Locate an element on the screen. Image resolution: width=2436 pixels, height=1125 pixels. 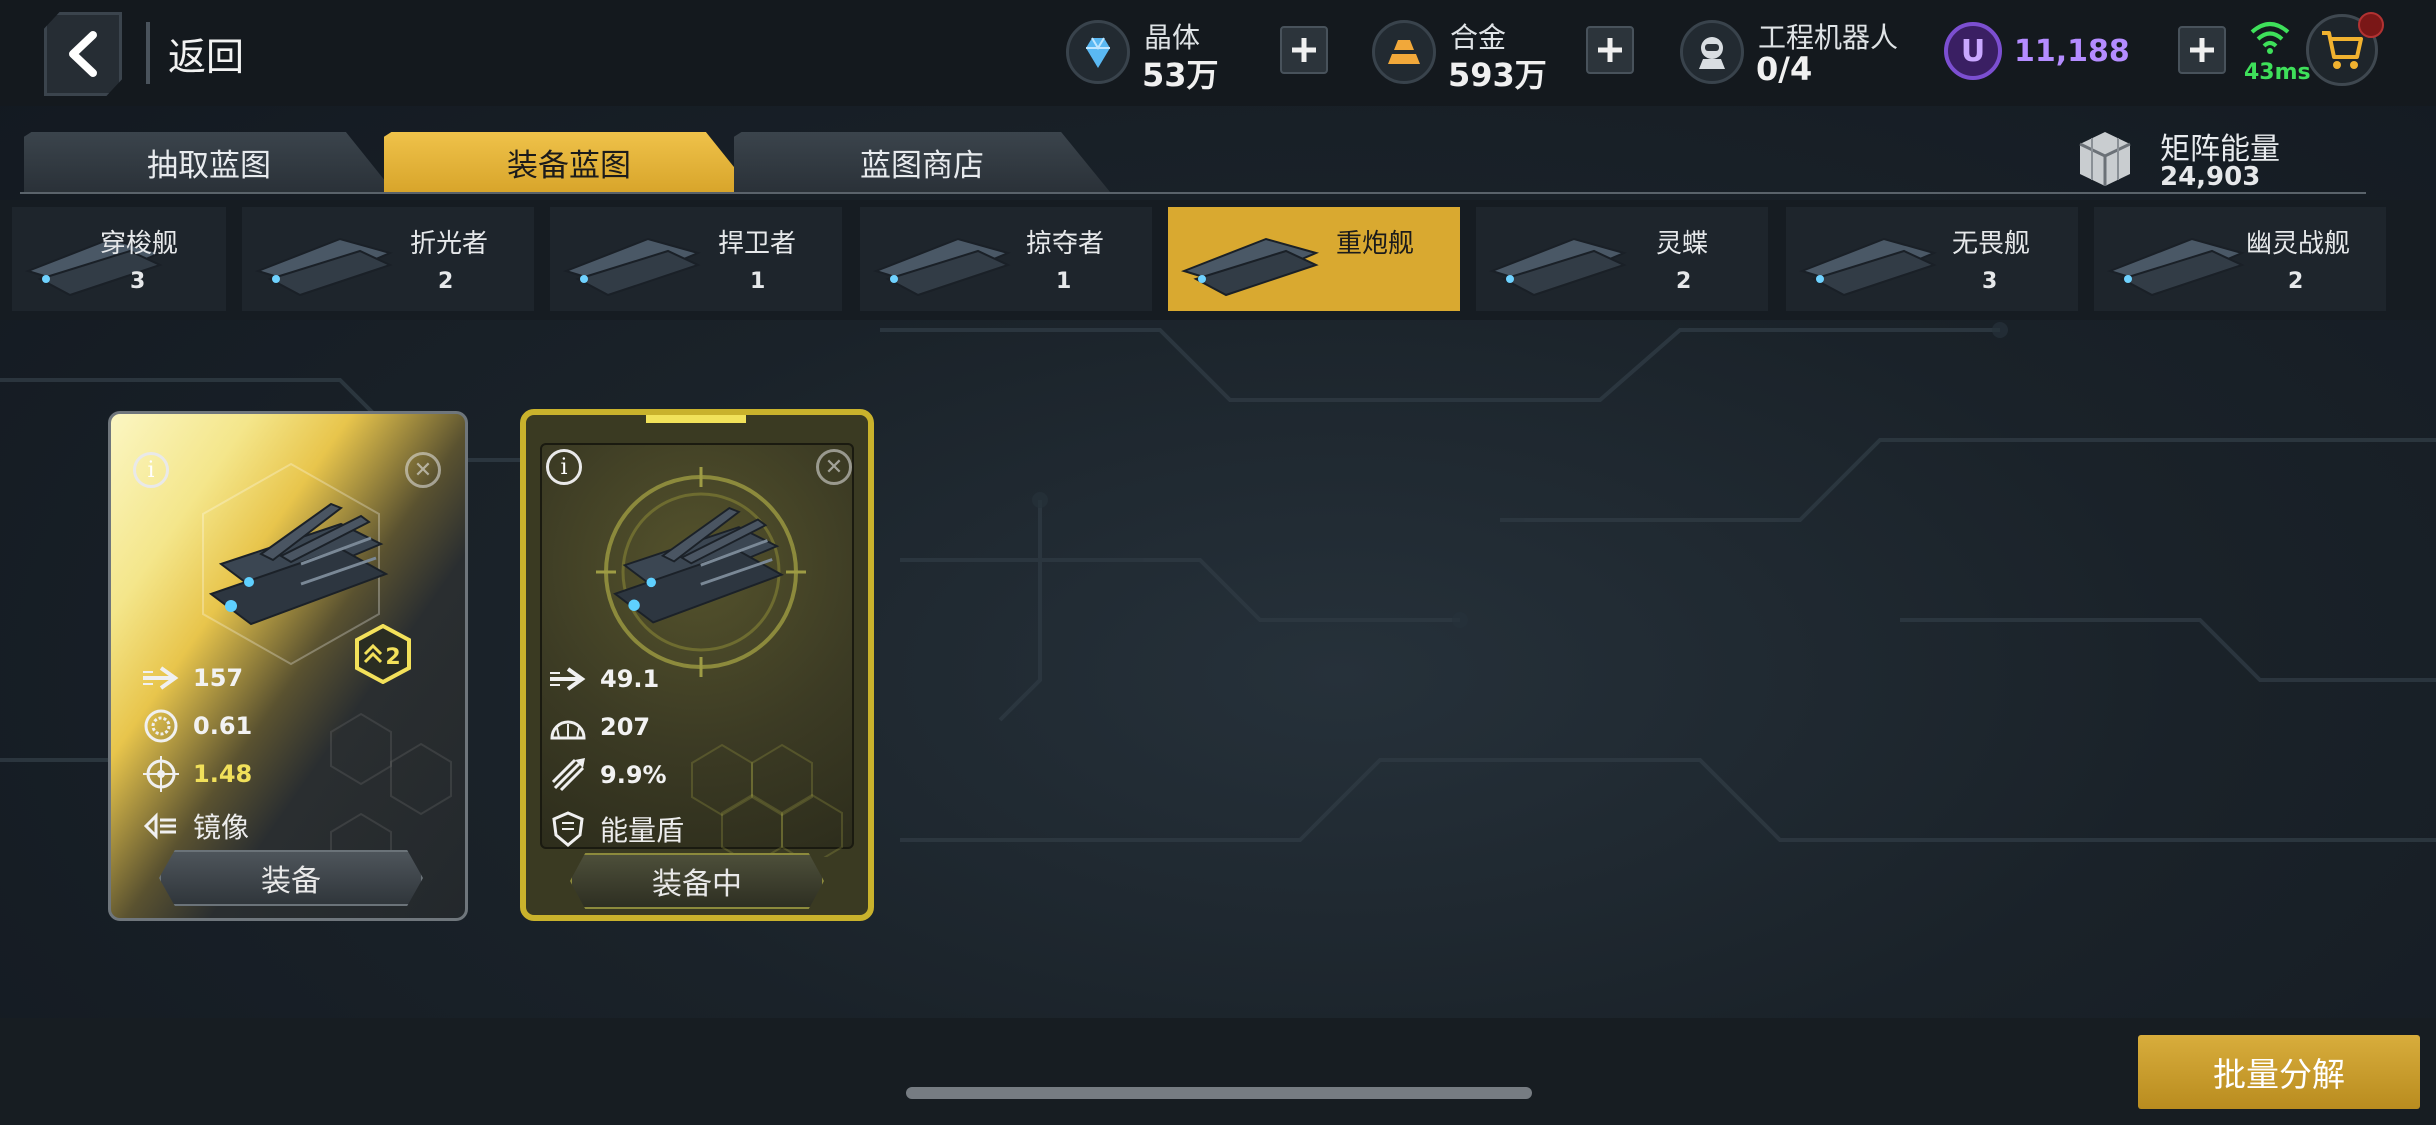
bottom-bar is located at coordinates (1218, 1071).